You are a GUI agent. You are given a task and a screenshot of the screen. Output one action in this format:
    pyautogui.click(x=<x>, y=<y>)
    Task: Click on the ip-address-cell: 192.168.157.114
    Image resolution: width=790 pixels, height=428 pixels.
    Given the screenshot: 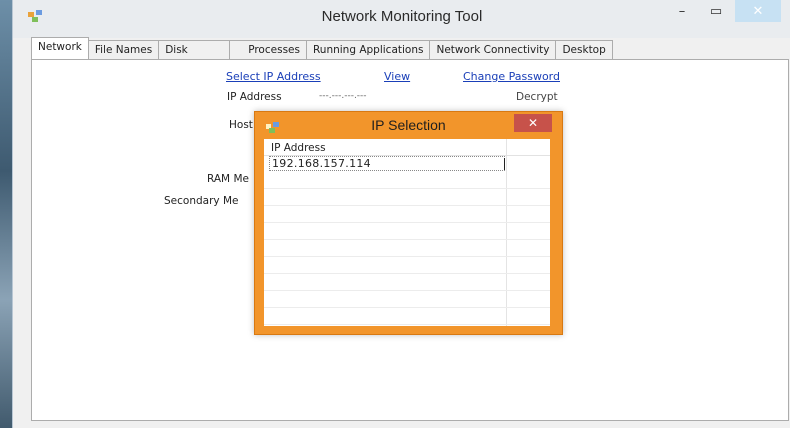 What is the action you would take?
    pyautogui.click(x=387, y=163)
    